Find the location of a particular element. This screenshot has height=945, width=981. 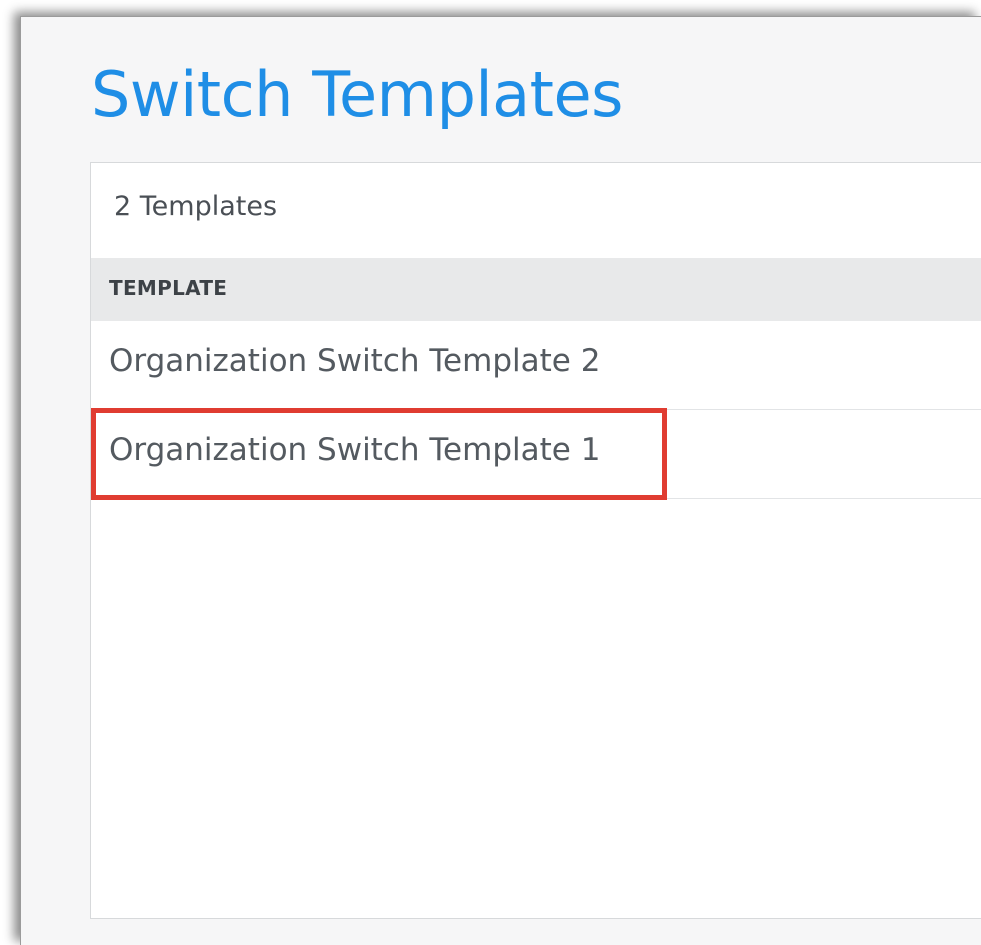

table-row-template-1: Organization Switch Template 1 is located at coordinates (536, 454).